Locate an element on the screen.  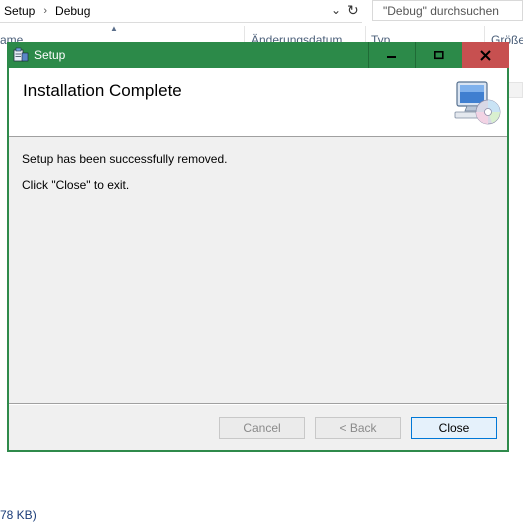
minimize-icon is located at coordinates (391, 57).